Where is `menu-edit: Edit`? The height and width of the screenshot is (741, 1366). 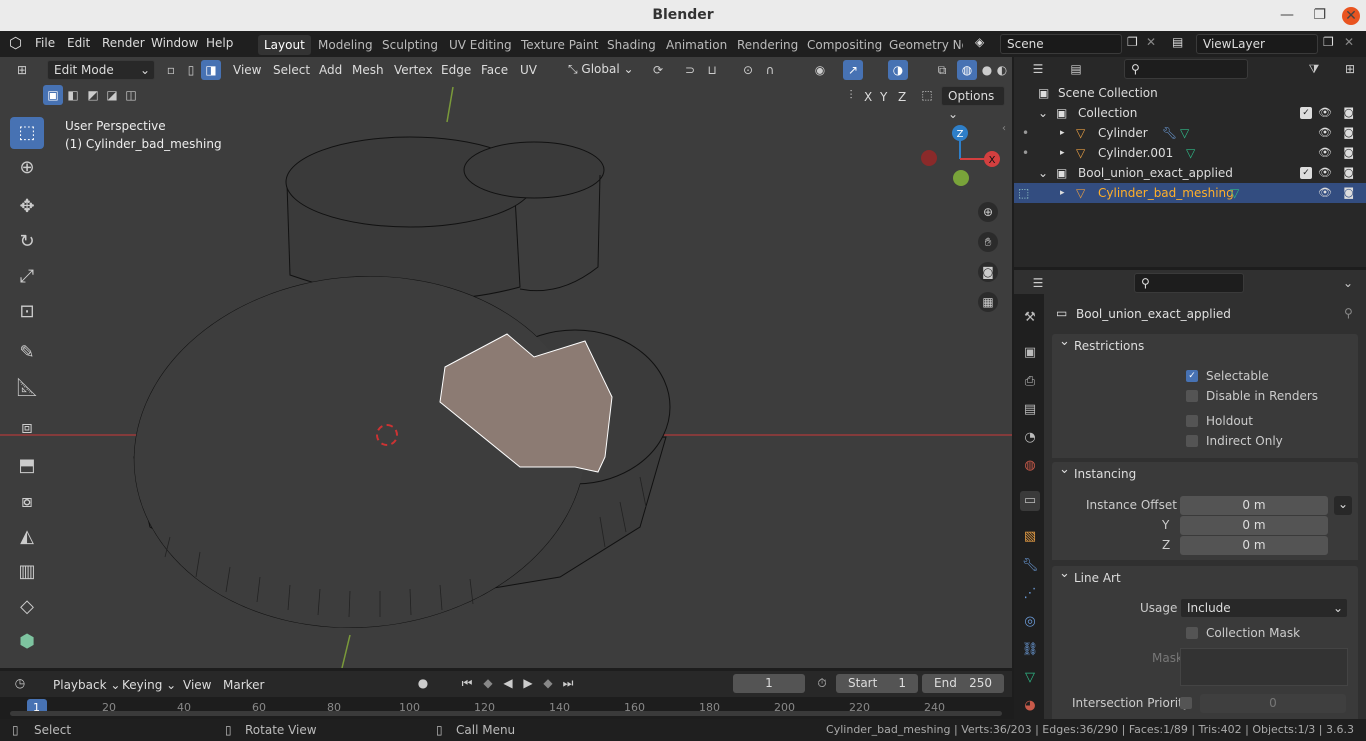
menu-edit: Edit is located at coordinates (78, 43).